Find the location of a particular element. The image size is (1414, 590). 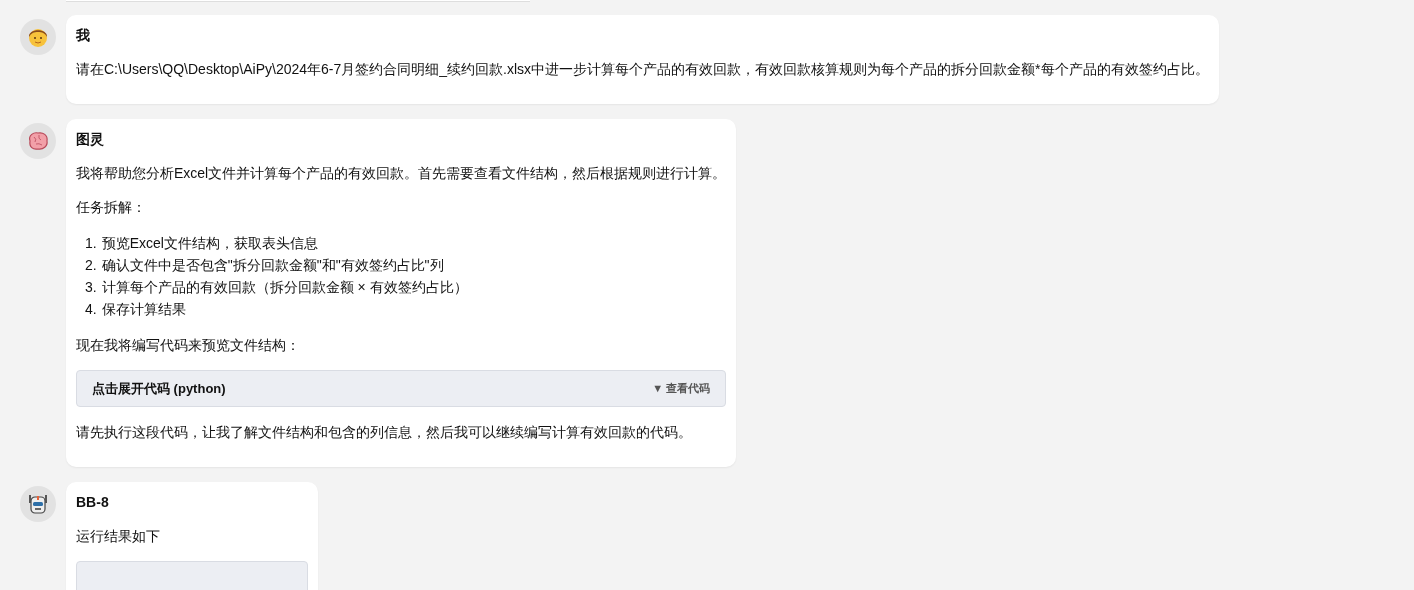

message-text: 现在我将编写代码来预览文件结构： is located at coordinates (188, 345).